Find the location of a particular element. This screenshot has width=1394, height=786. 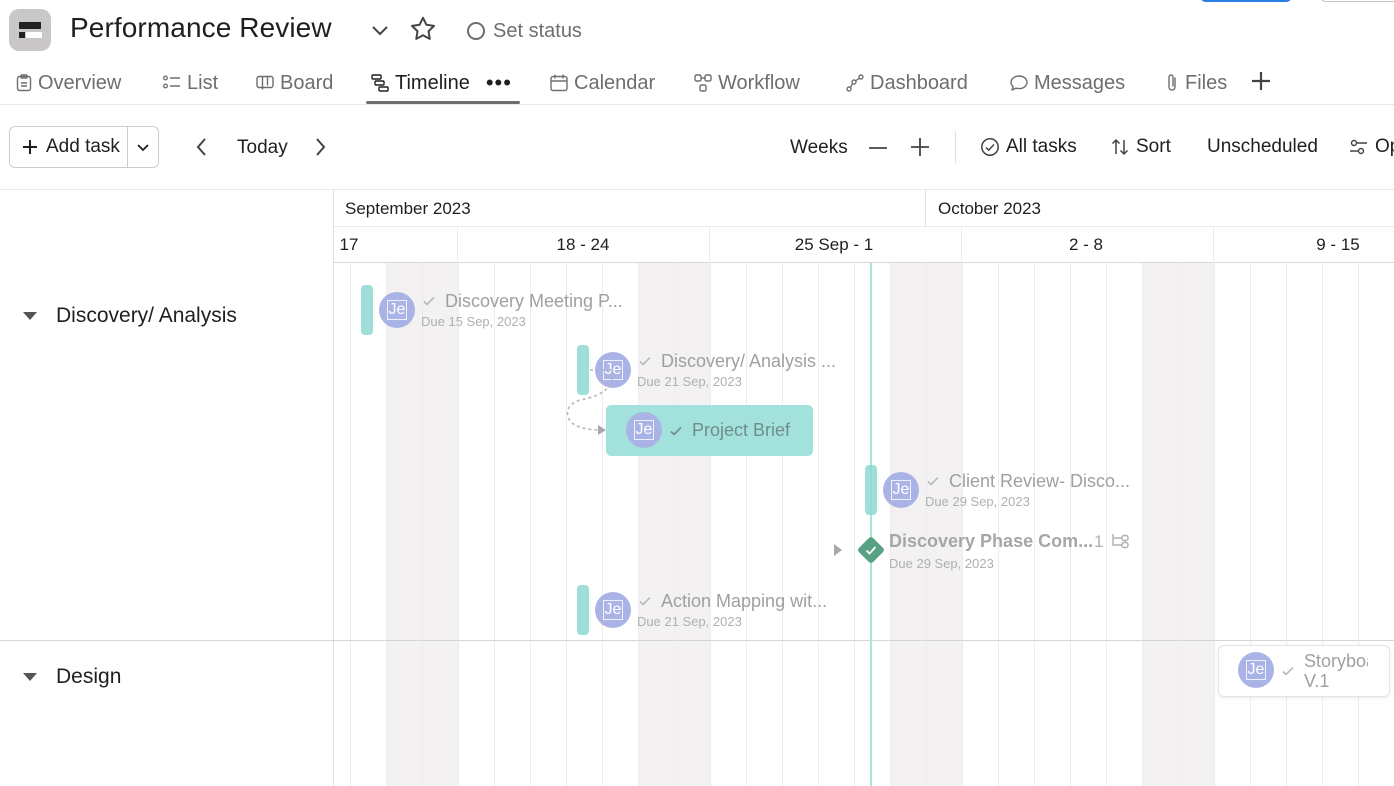

tab-label: Calendar is located at coordinates (615, 82).